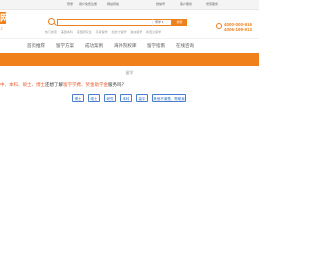  Describe the element at coordinates (104, 22) in the screenshot. I see `search-input` at that location.